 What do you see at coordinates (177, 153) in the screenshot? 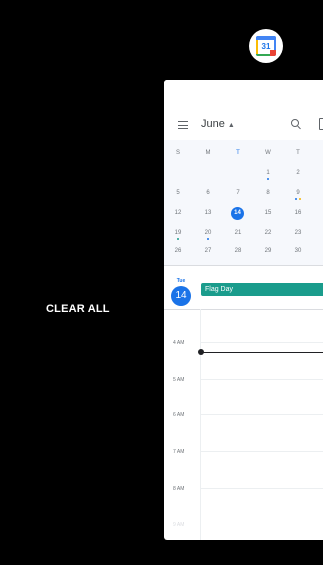
I see `weekday-label: S` at bounding box center [177, 153].